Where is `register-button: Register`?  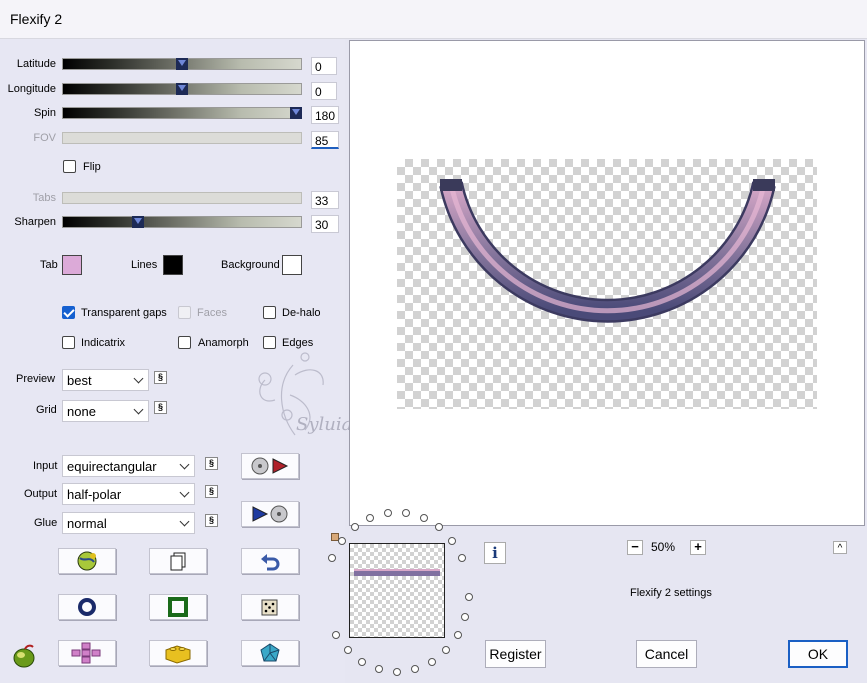 register-button: Register is located at coordinates (515, 654).